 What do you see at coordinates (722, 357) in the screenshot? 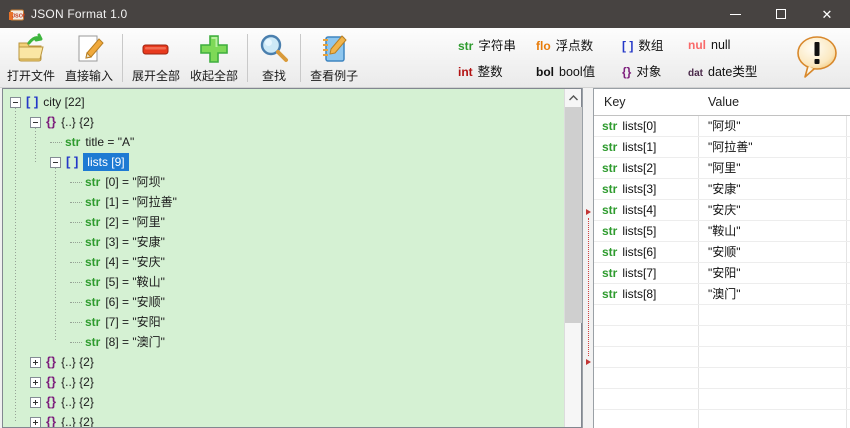
I see `table-empty-row` at bounding box center [722, 357].